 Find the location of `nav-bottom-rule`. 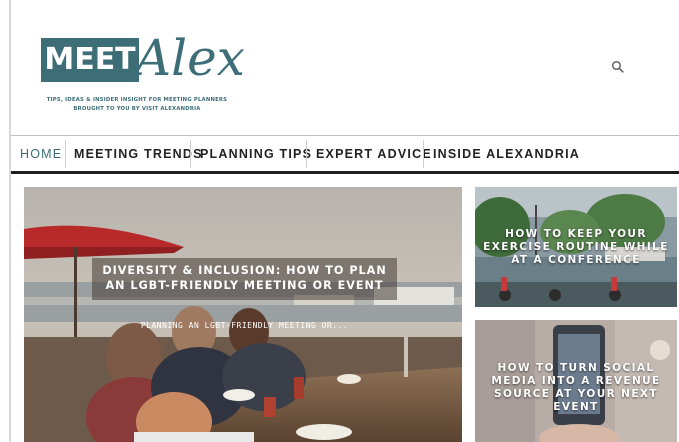

nav-bottom-rule is located at coordinates (345, 172).